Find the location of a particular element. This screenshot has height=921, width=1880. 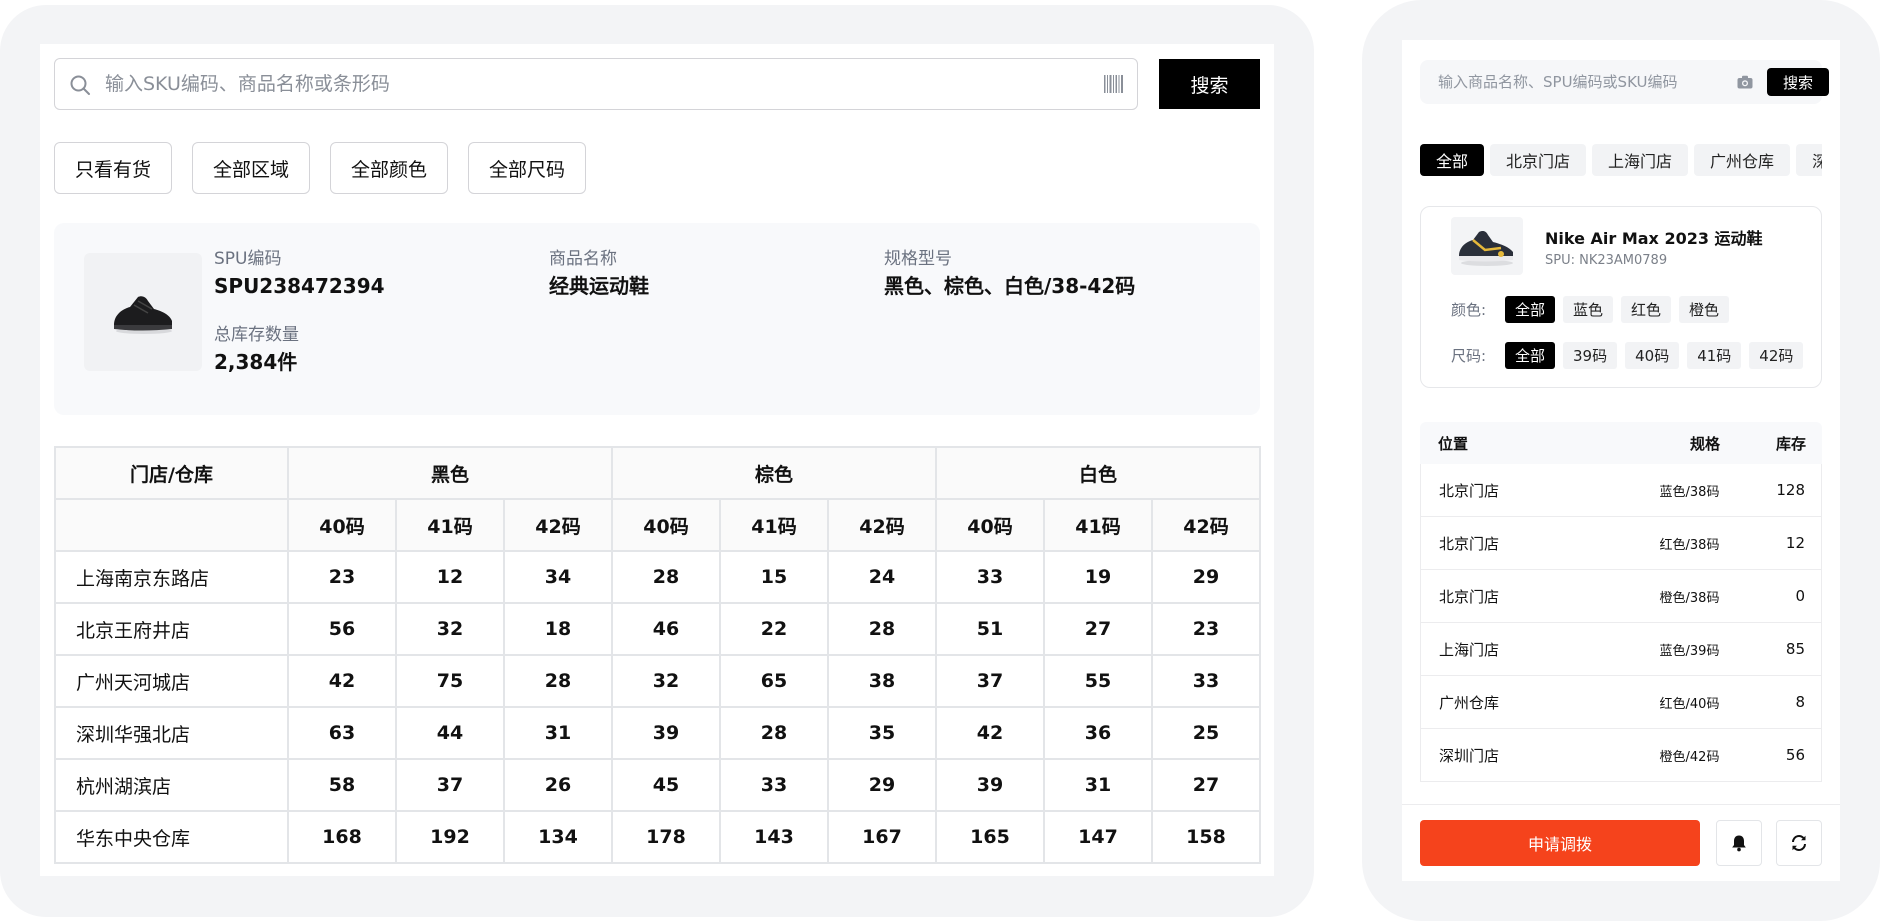

stock-cell: 34 is located at coordinates (558, 577).